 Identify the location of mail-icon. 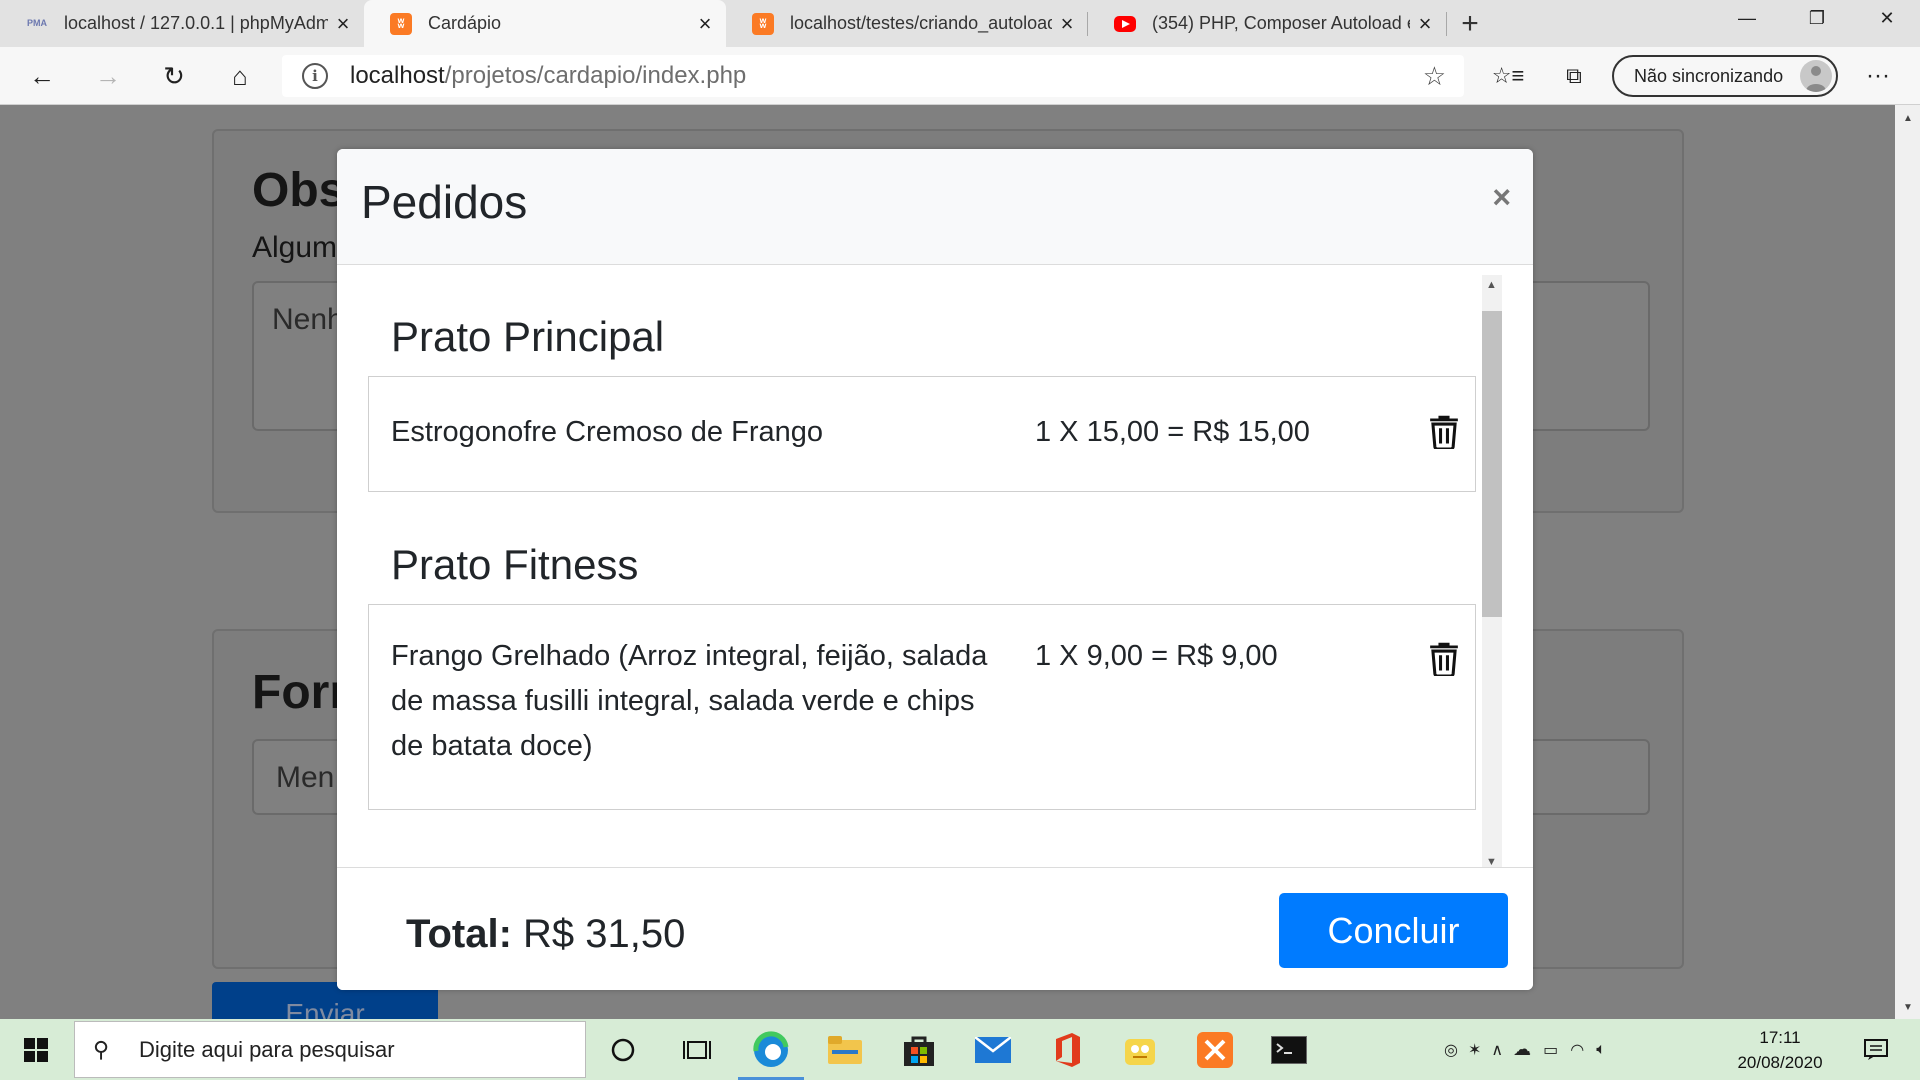
(993, 1049).